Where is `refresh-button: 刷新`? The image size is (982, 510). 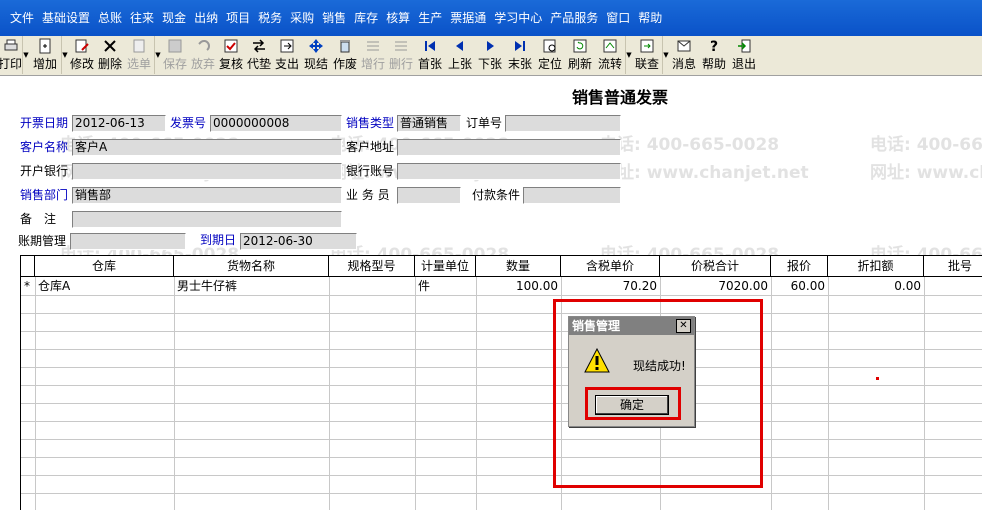 refresh-button: 刷新 is located at coordinates (580, 55).